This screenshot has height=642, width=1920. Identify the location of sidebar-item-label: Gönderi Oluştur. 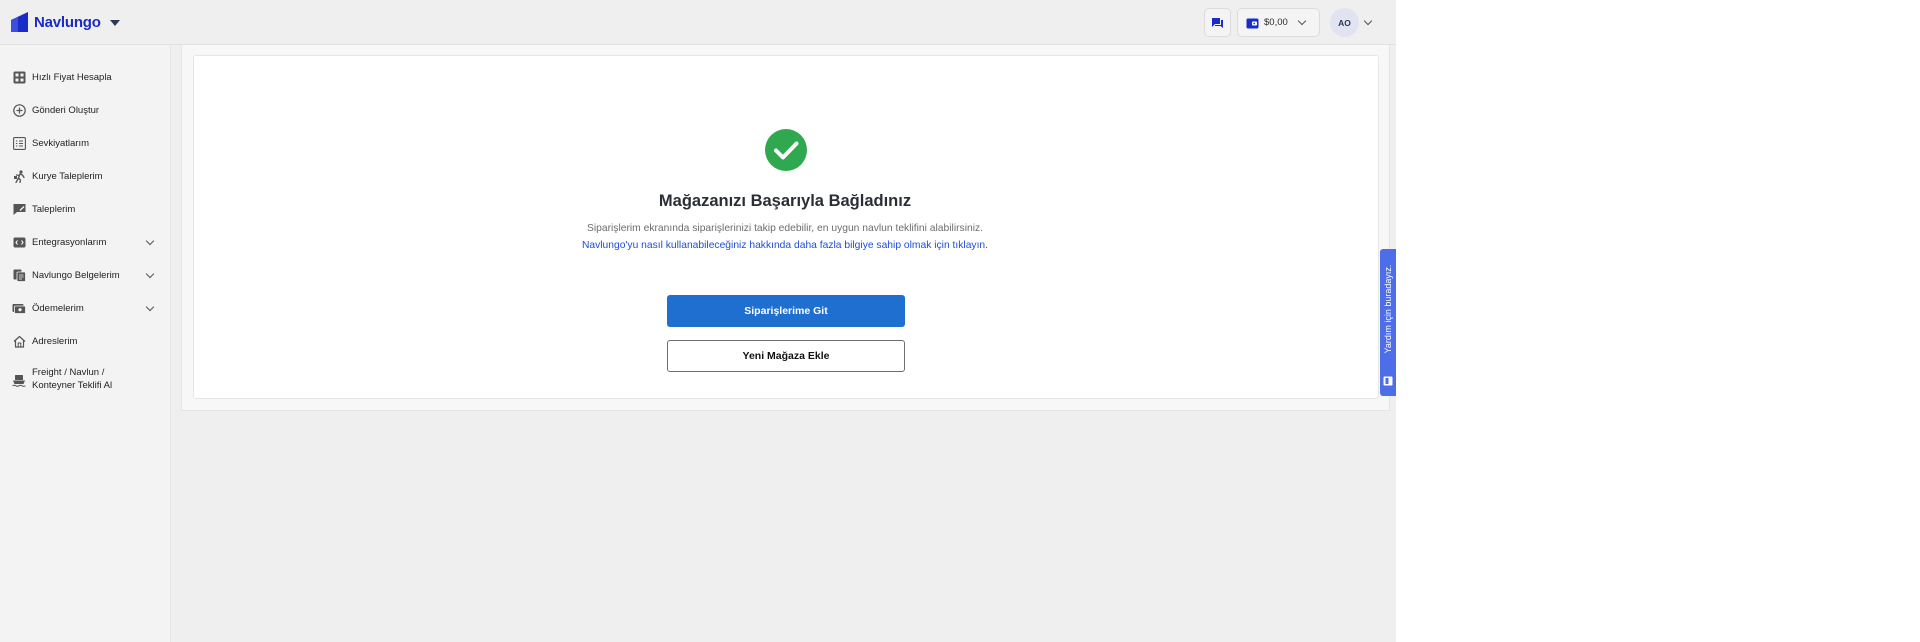
(66, 110).